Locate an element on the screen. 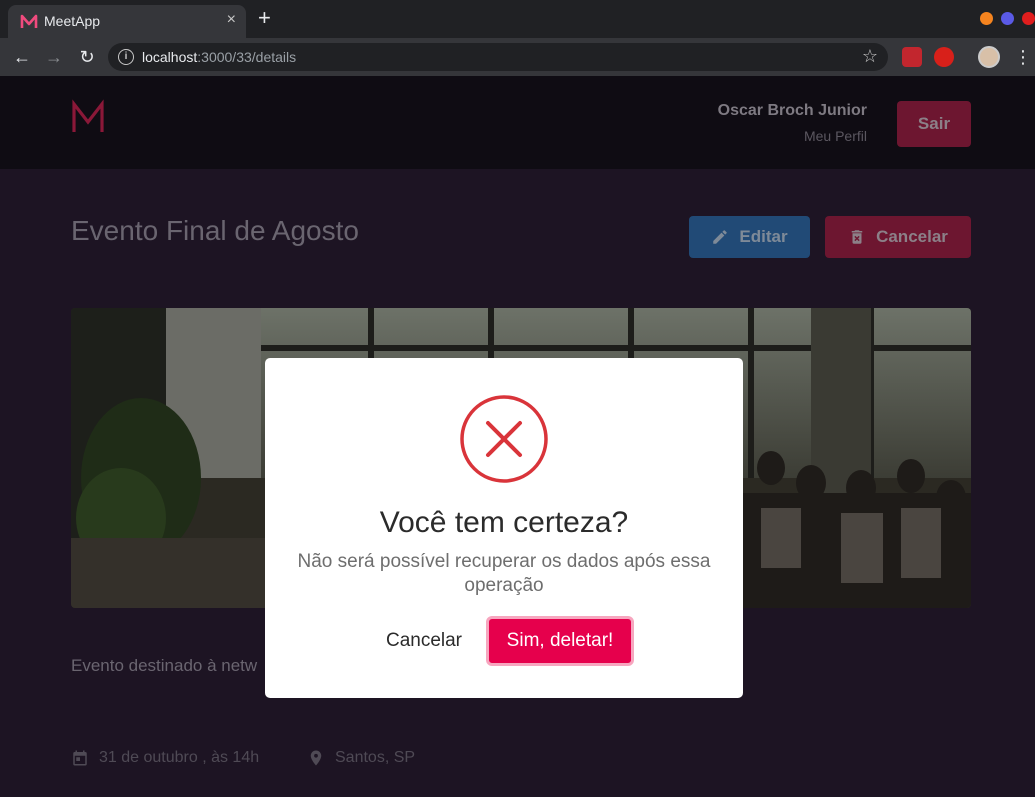 This screenshot has width=1035, height=797. browser-toolbar: ← → ↻ i localhost:3000/33/details ☆ ⋮ is located at coordinates (517, 57).